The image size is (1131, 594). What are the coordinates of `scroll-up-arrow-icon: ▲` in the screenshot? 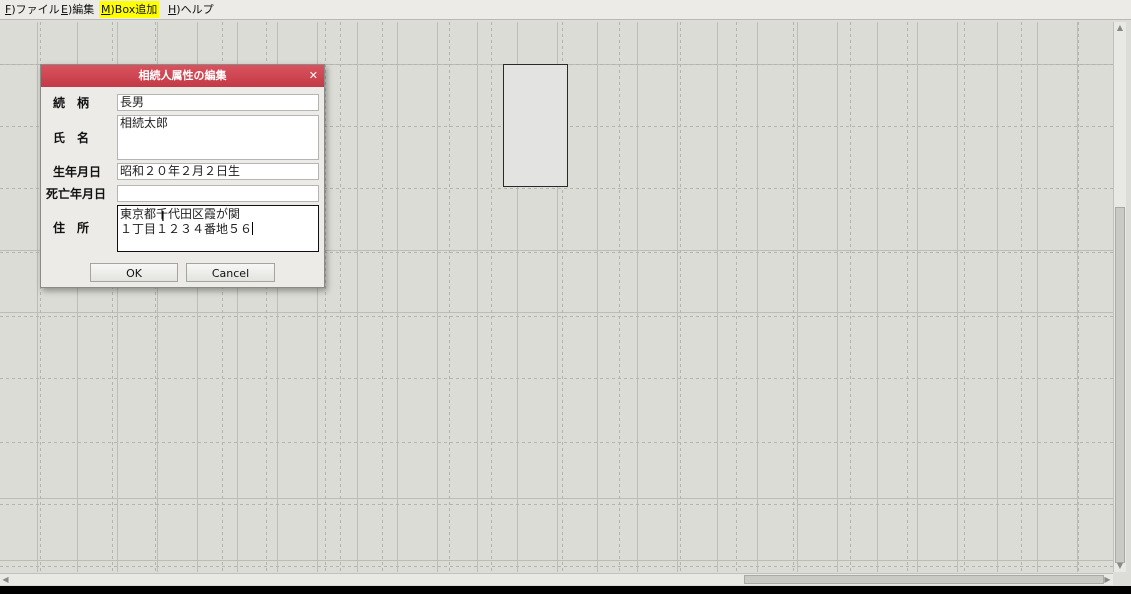 It's located at (1120, 28).